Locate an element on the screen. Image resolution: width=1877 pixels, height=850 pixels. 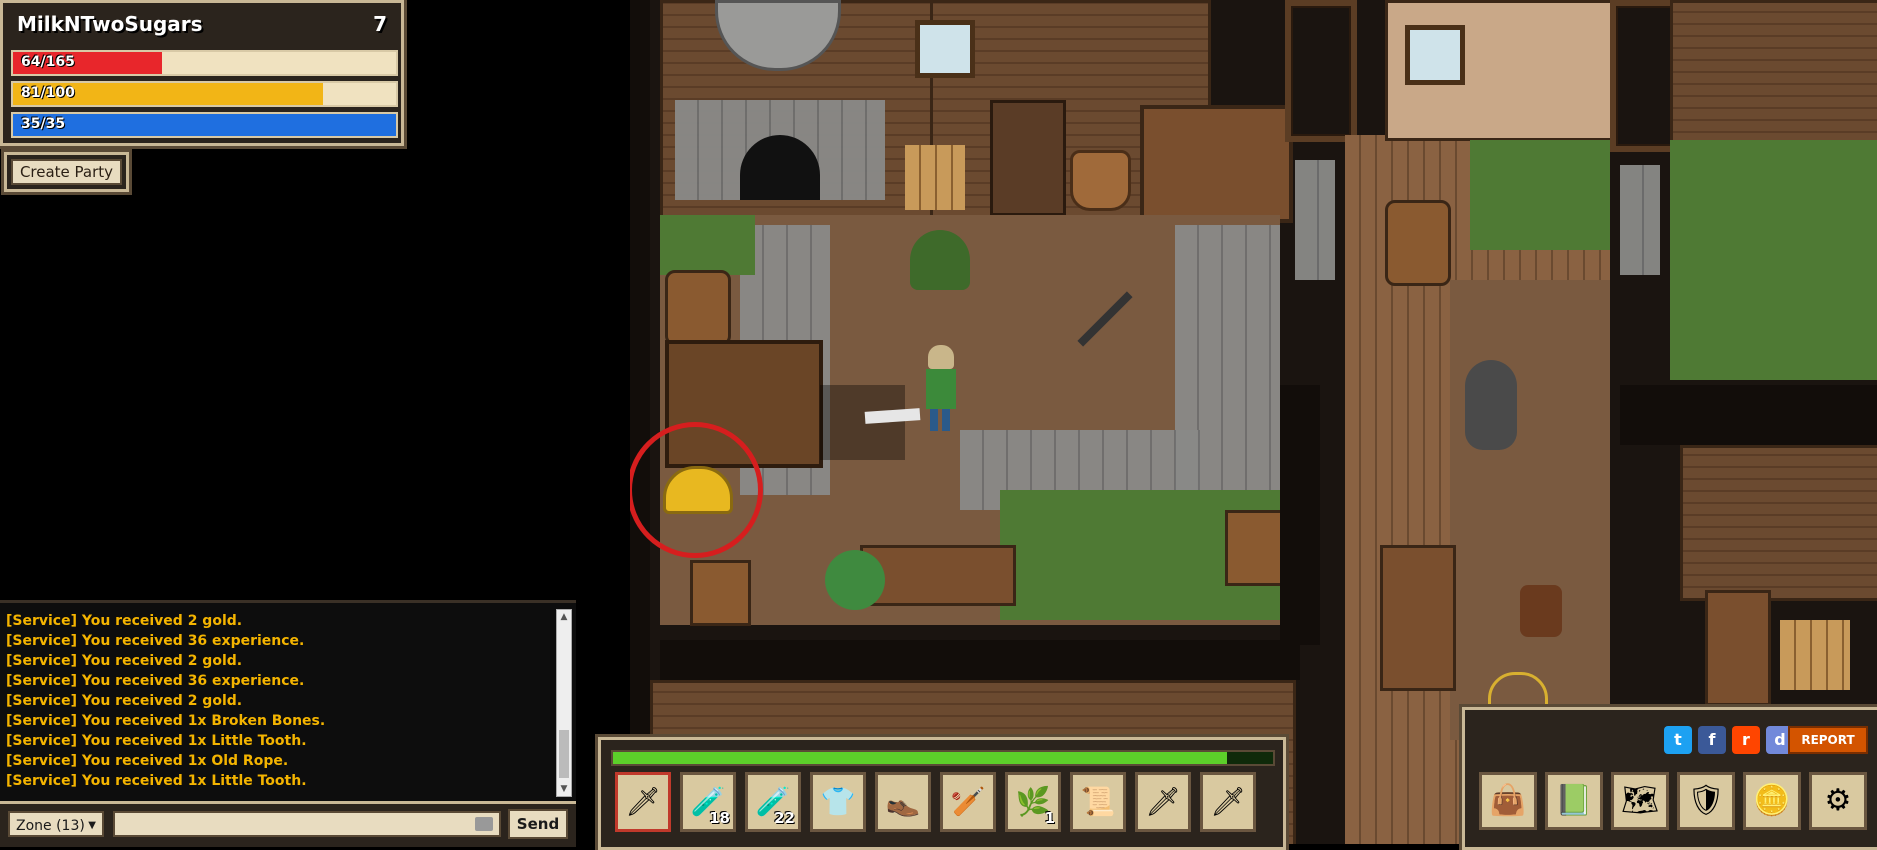
plant is located at coordinates (940, 260).